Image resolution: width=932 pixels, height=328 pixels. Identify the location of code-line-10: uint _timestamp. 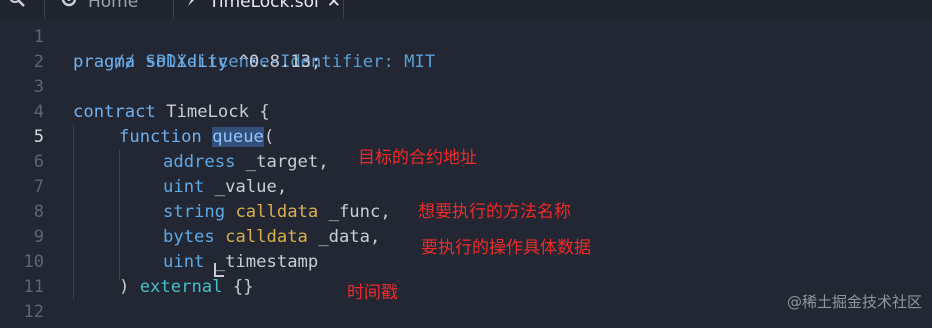
(240, 262).